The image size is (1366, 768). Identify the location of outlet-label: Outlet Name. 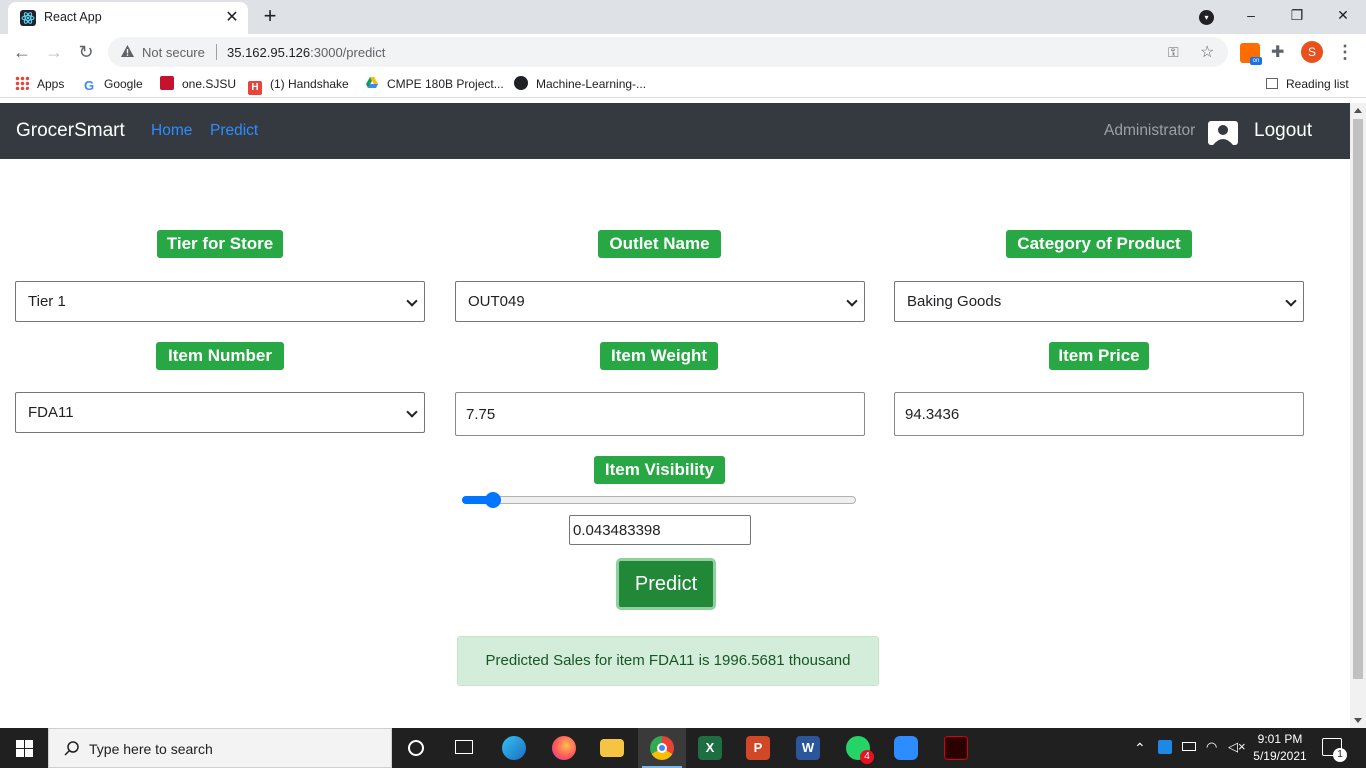
(659, 244).